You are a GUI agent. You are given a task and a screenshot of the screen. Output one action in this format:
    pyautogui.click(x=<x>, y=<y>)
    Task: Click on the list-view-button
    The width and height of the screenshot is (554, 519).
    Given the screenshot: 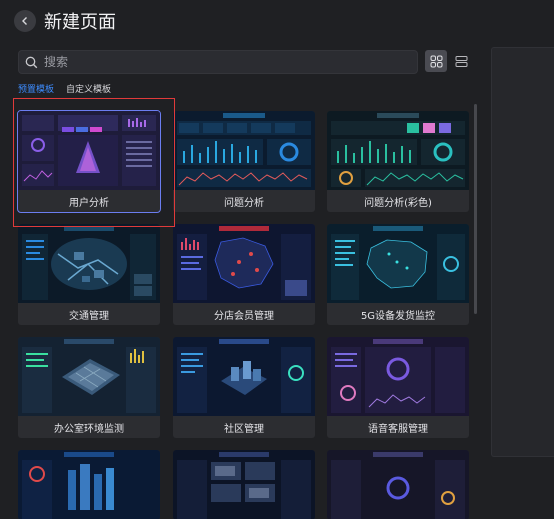 What is the action you would take?
    pyautogui.click(x=461, y=61)
    